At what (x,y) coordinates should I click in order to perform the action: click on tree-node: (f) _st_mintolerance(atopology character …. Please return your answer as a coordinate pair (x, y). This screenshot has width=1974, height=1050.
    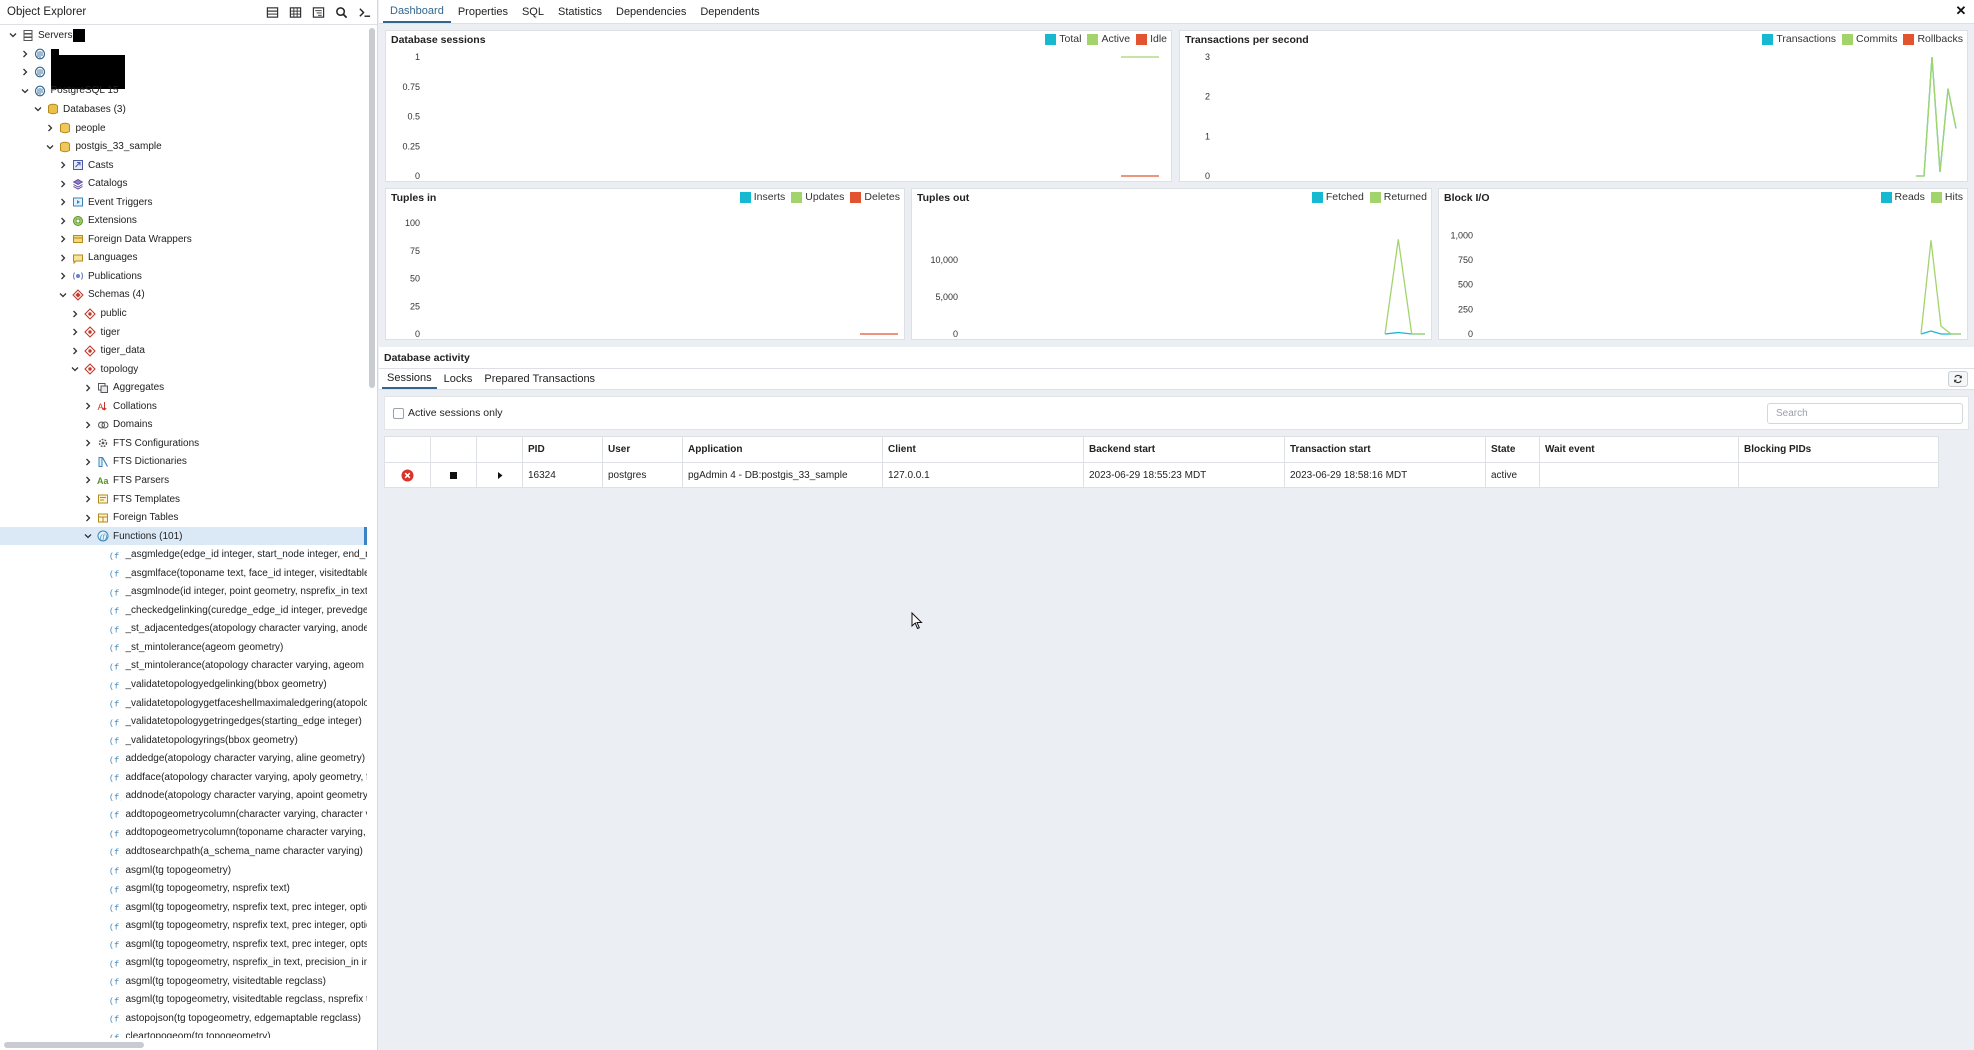
    Looking at the image, I should click on (183, 666).